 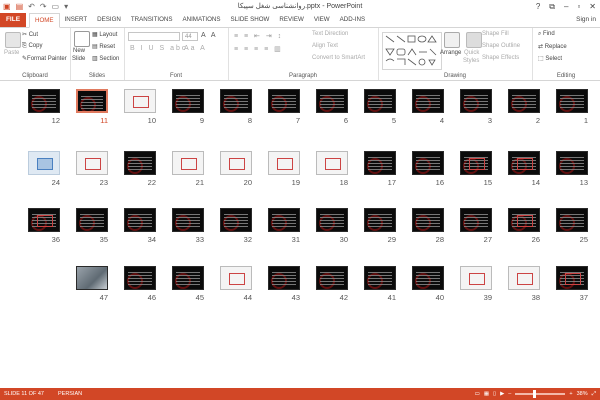 I want to click on align-buttons-row: ≡ ≡ ≡ ≡ ▥, so click(x=258, y=49).